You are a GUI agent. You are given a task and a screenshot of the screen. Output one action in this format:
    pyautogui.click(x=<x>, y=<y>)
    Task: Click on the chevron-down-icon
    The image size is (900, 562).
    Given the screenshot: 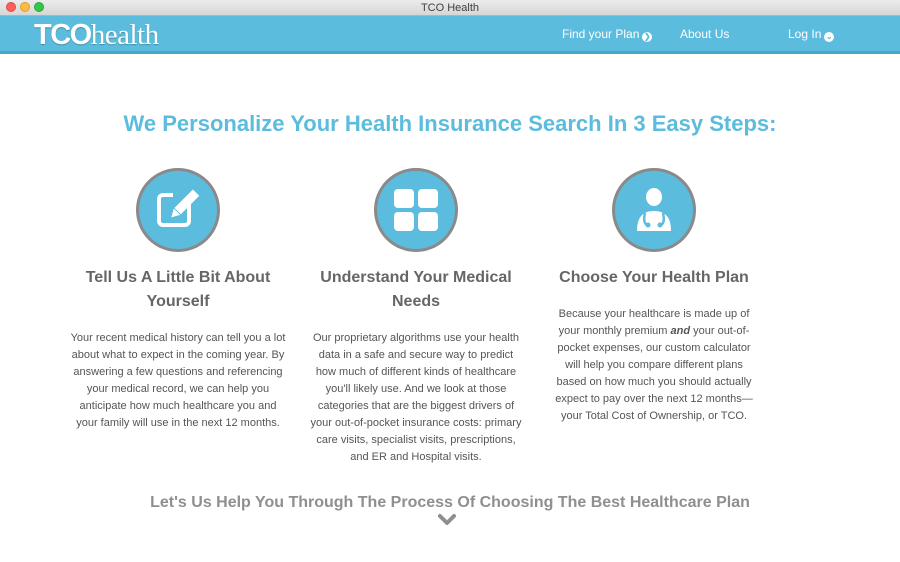 What is the action you would take?
    pyautogui.click(x=447, y=520)
    